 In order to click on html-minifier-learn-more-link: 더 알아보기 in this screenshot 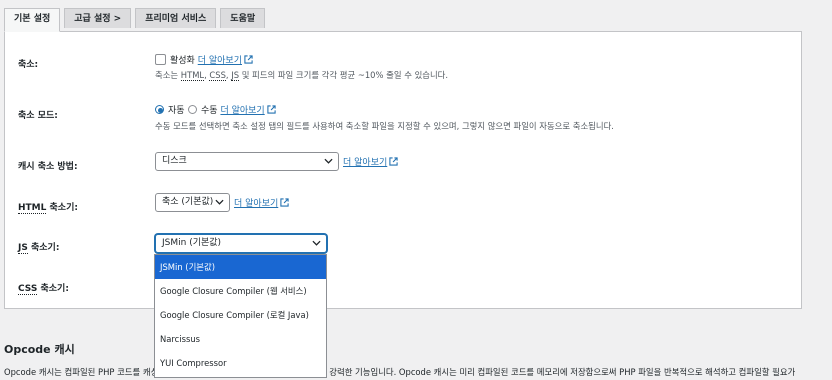, I will do `click(256, 204)`.